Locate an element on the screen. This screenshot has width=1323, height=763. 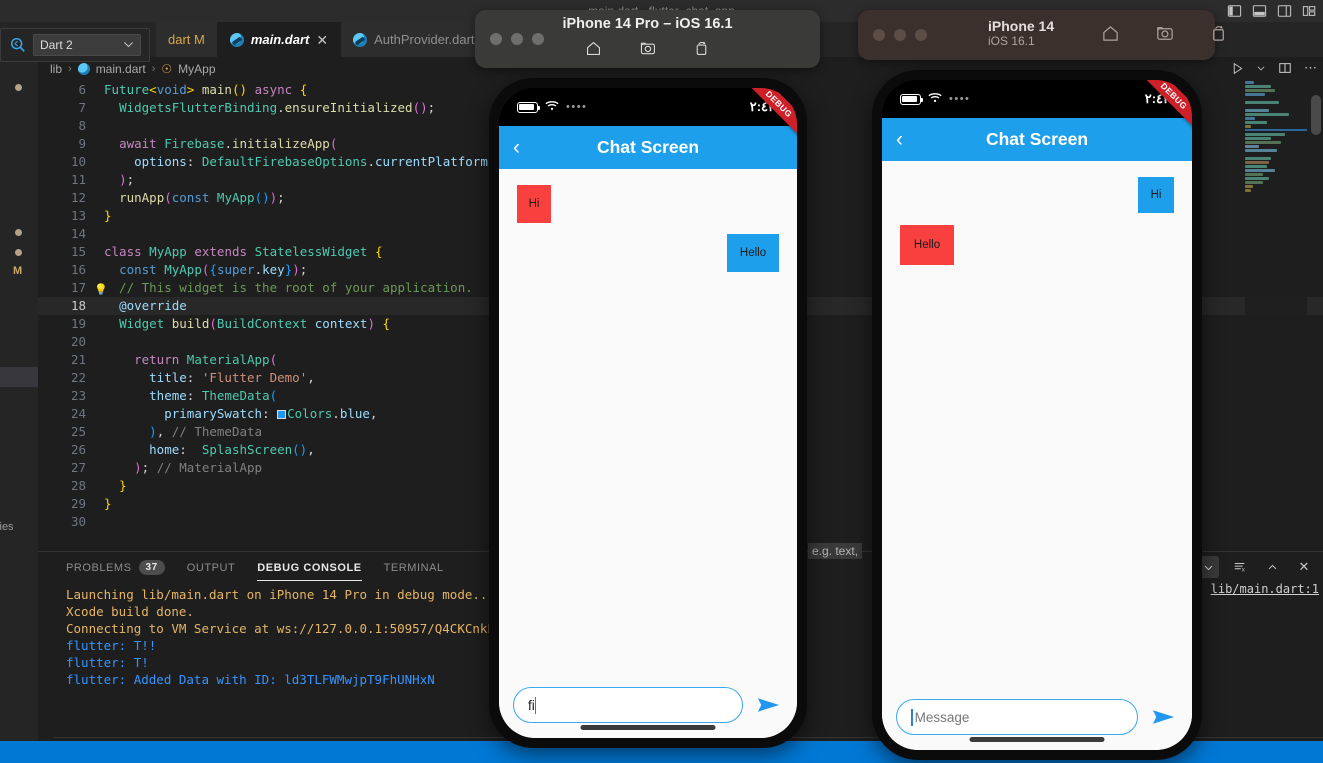
code-token: theme is located at coordinates (168, 395).